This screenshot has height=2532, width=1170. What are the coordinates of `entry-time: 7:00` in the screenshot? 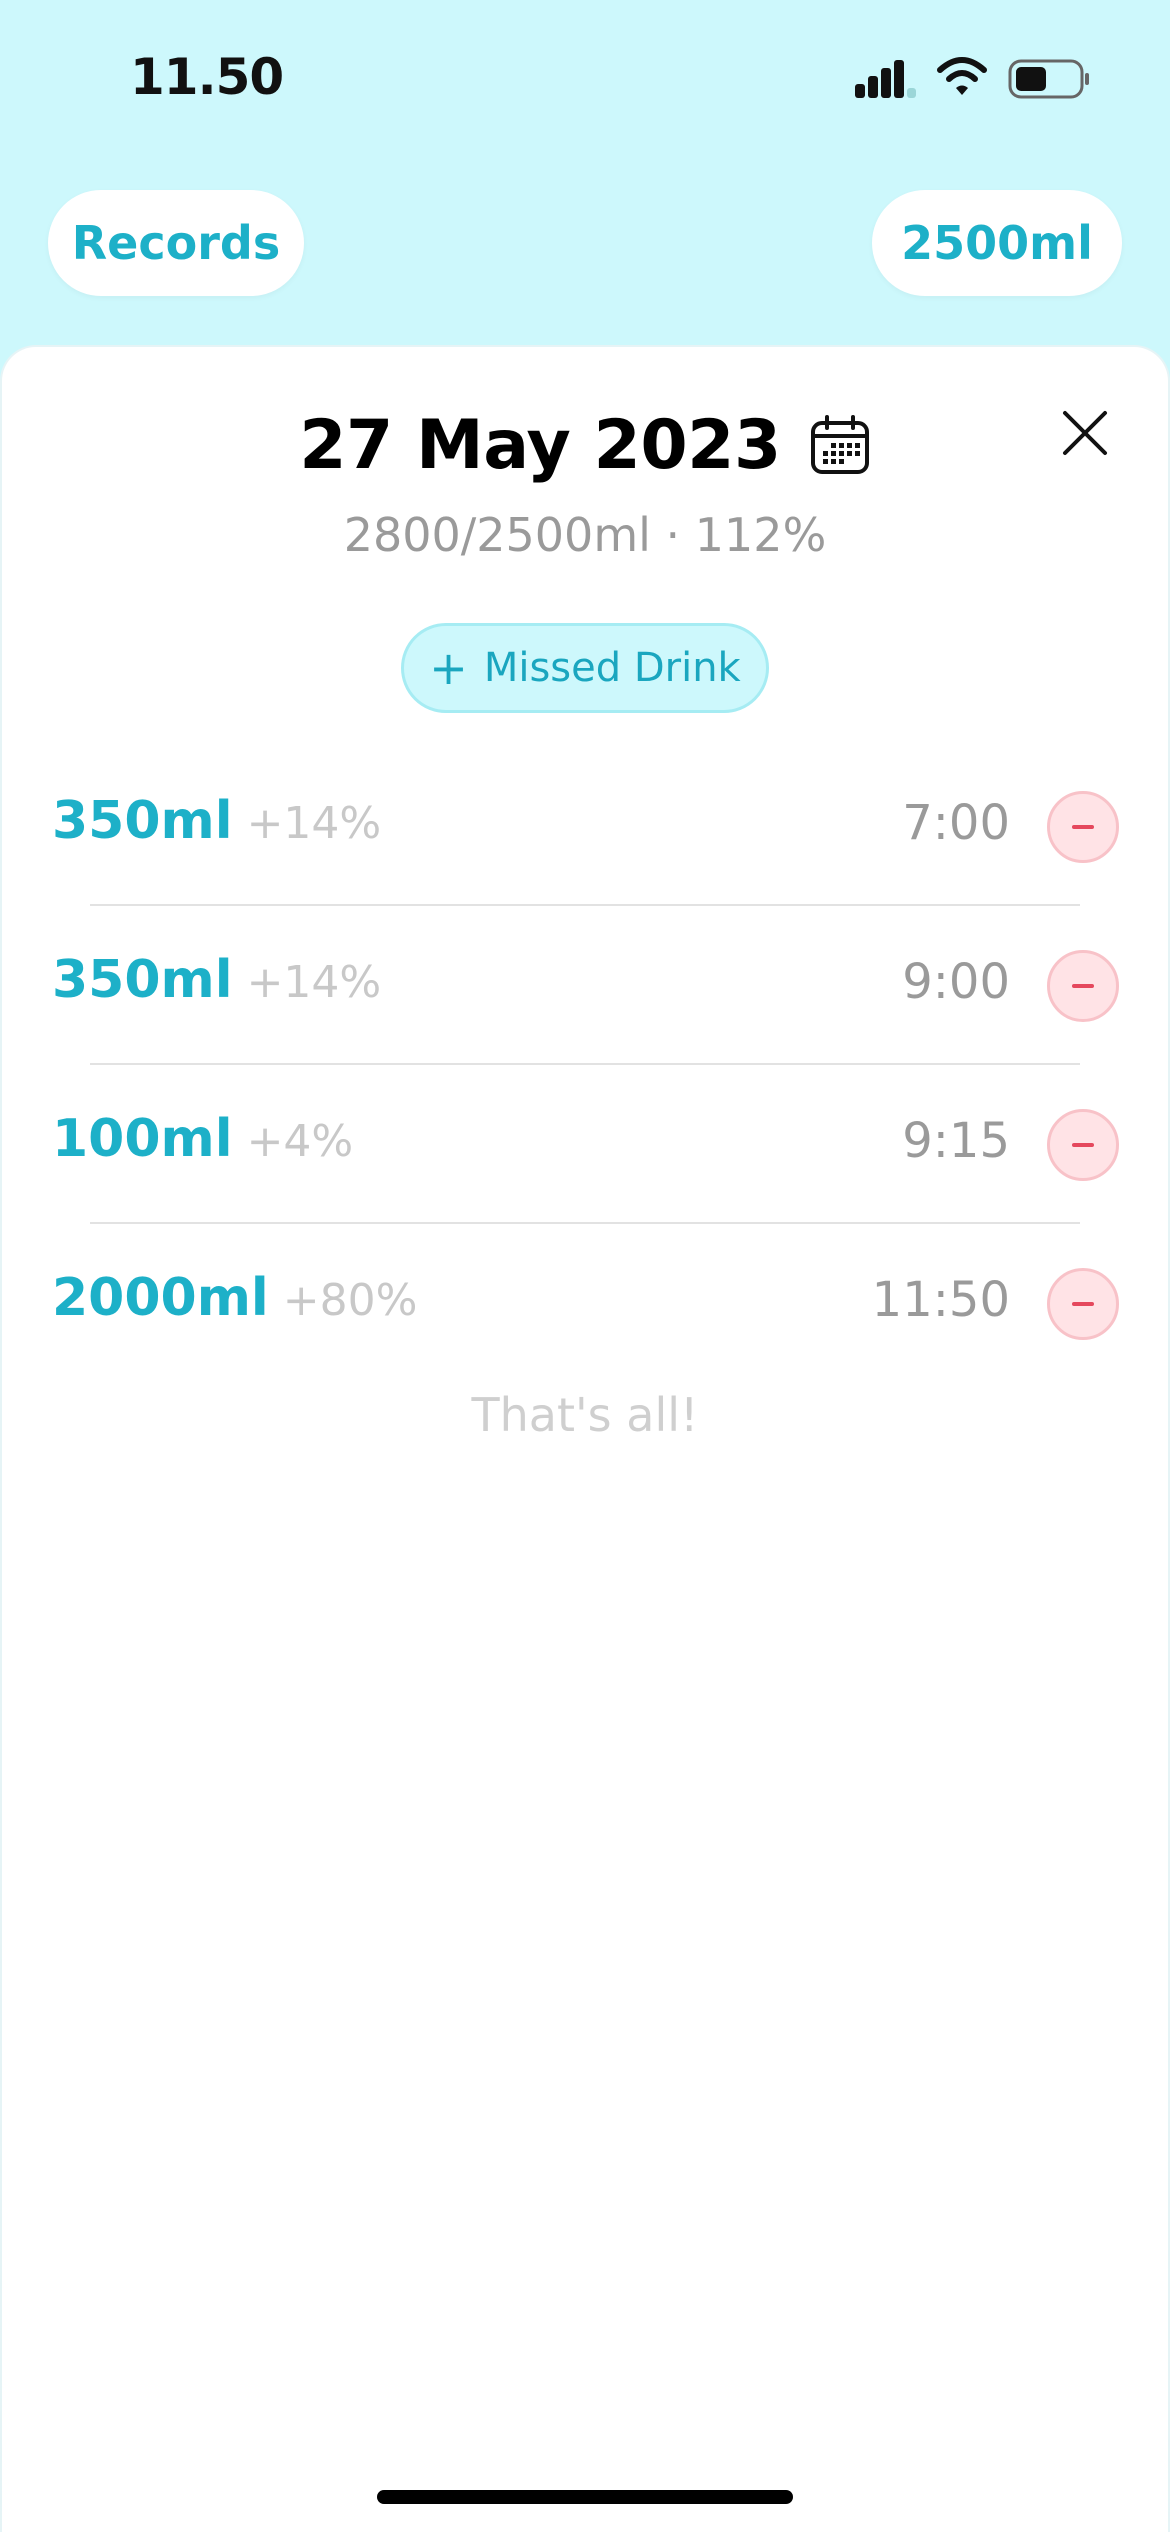 It's located at (956, 823).